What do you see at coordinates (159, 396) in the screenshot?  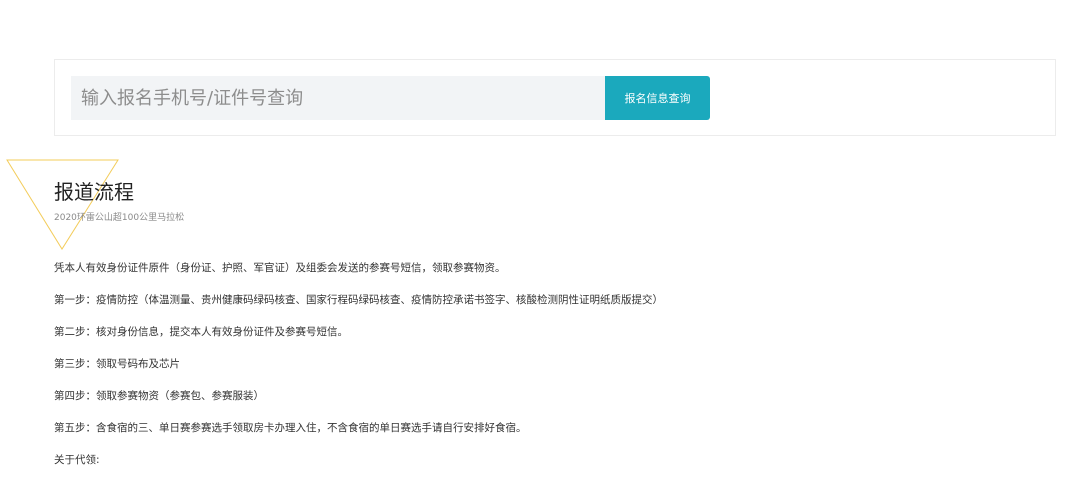 I see `procedure-step-4: 第四步：领取参赛物资（参赛包、参赛服装）` at bounding box center [159, 396].